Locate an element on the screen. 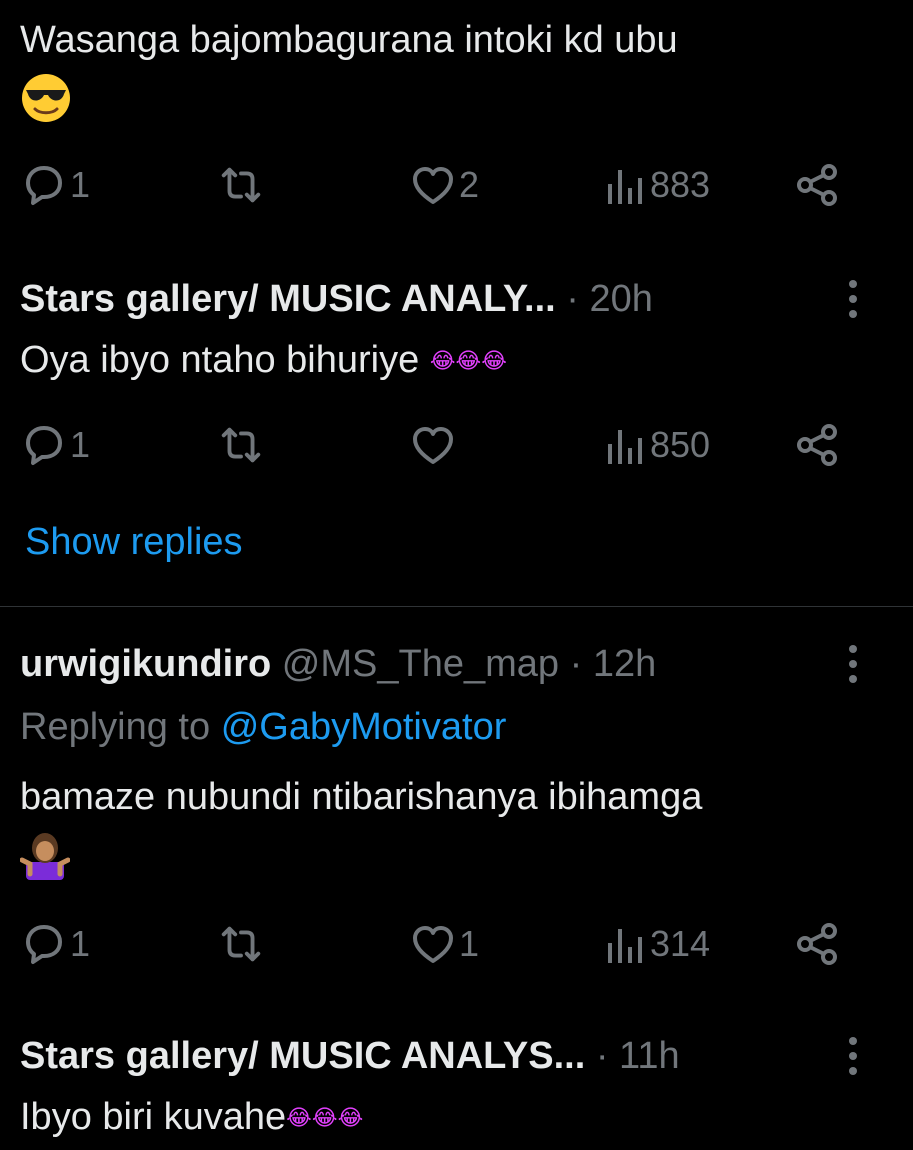  replying-to: Replying to @GabyMotivator is located at coordinates (263, 727).